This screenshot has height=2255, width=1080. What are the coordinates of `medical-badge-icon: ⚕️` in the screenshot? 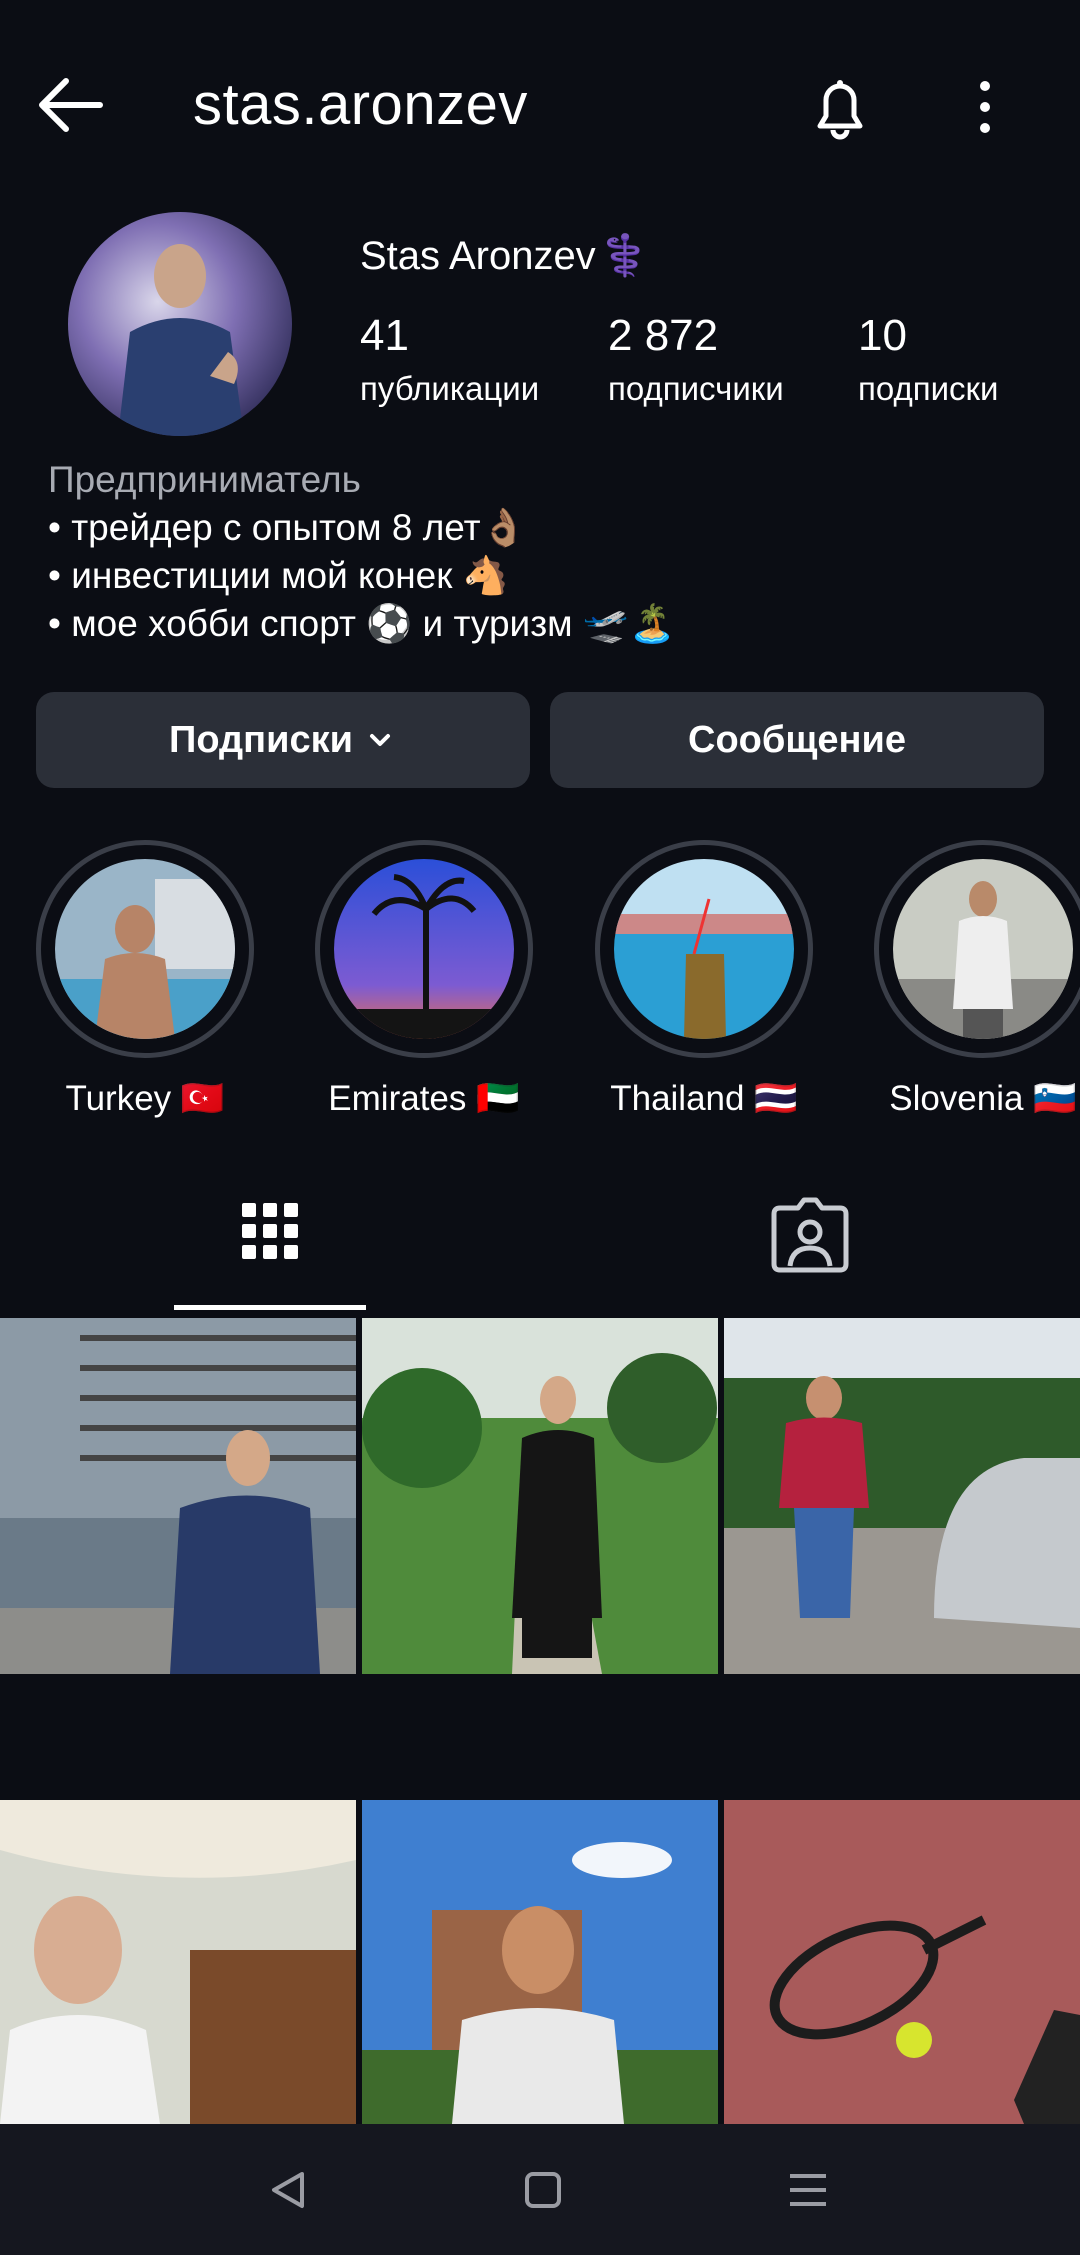 It's located at (624, 256).